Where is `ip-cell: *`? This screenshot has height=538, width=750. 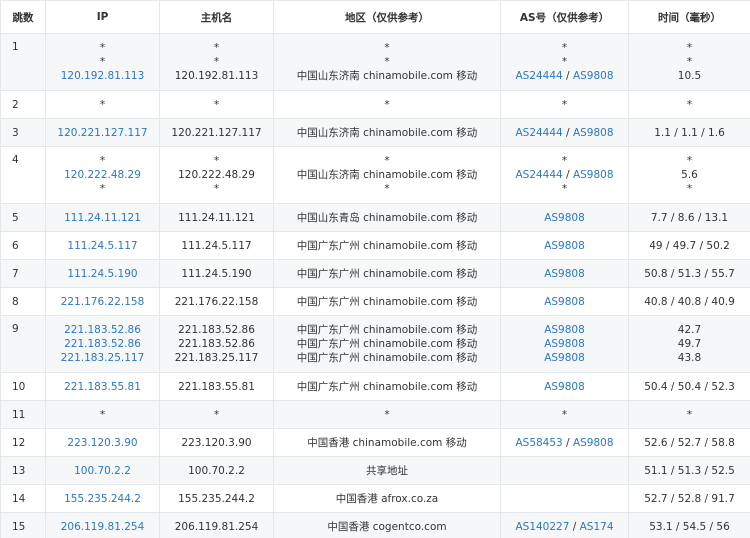
ip-cell: * is located at coordinates (102, 414).